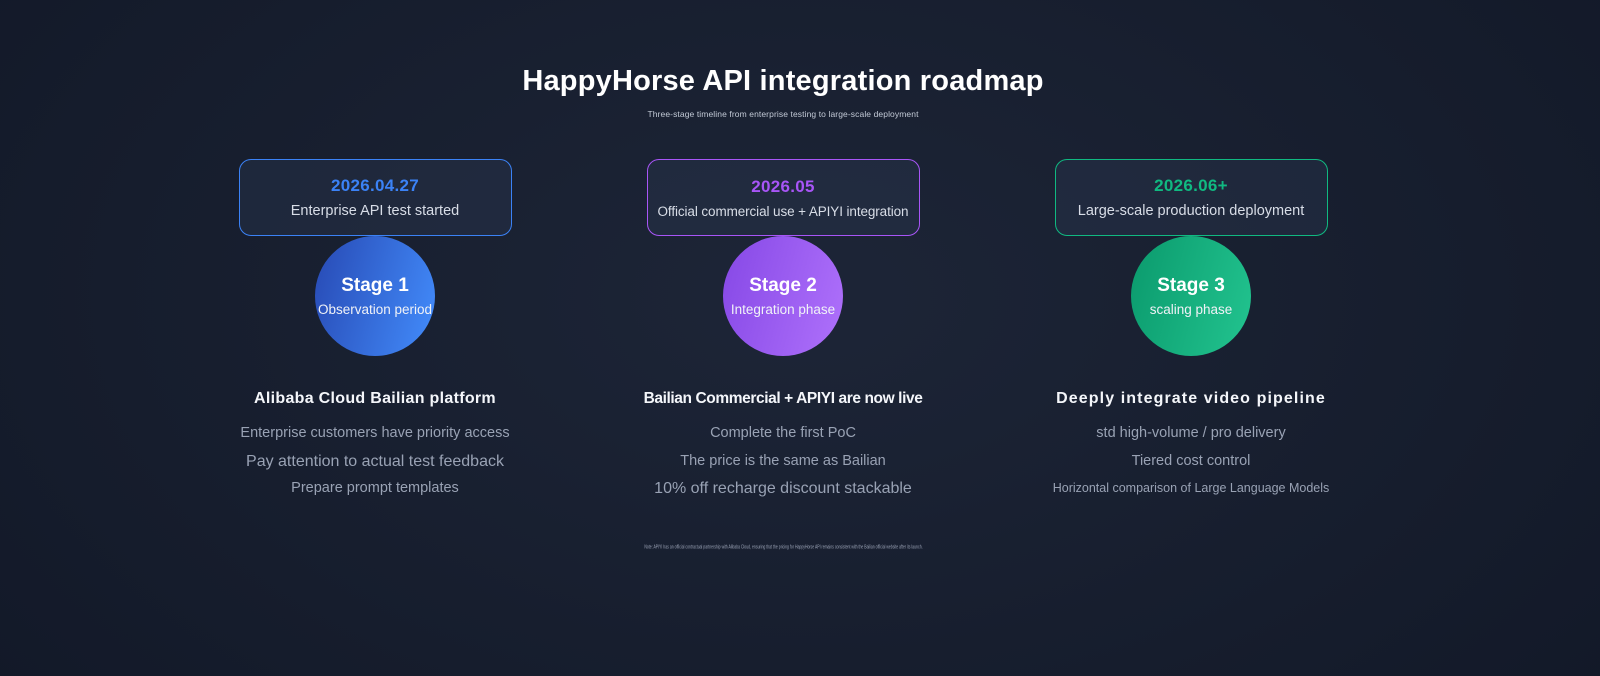 The image size is (1600, 676). What do you see at coordinates (783, 398) in the screenshot?
I see `stage-2-heading: Bailian Commercial + APIYI are now live` at bounding box center [783, 398].